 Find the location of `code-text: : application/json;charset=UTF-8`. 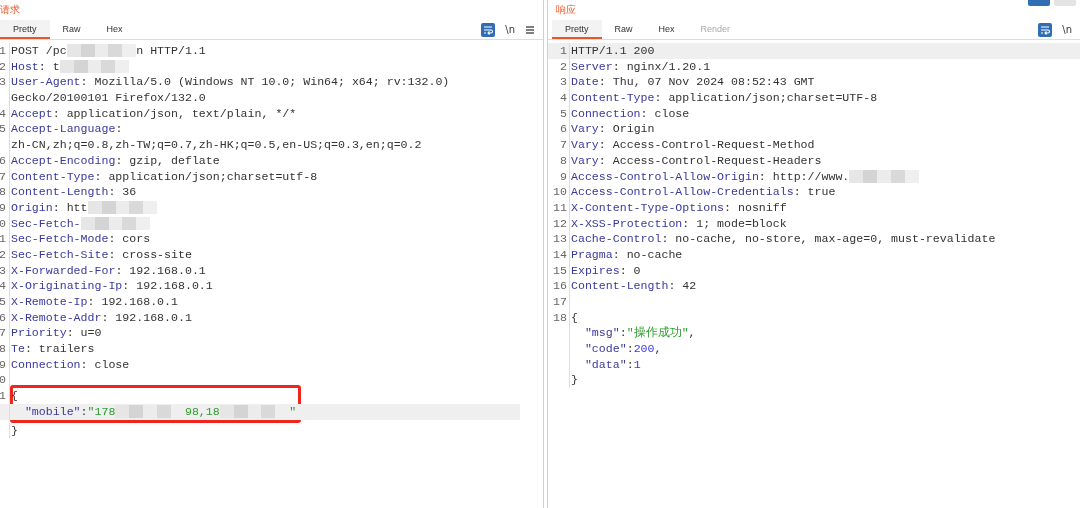

code-text: : application/json;charset=UTF-8 is located at coordinates (766, 98).